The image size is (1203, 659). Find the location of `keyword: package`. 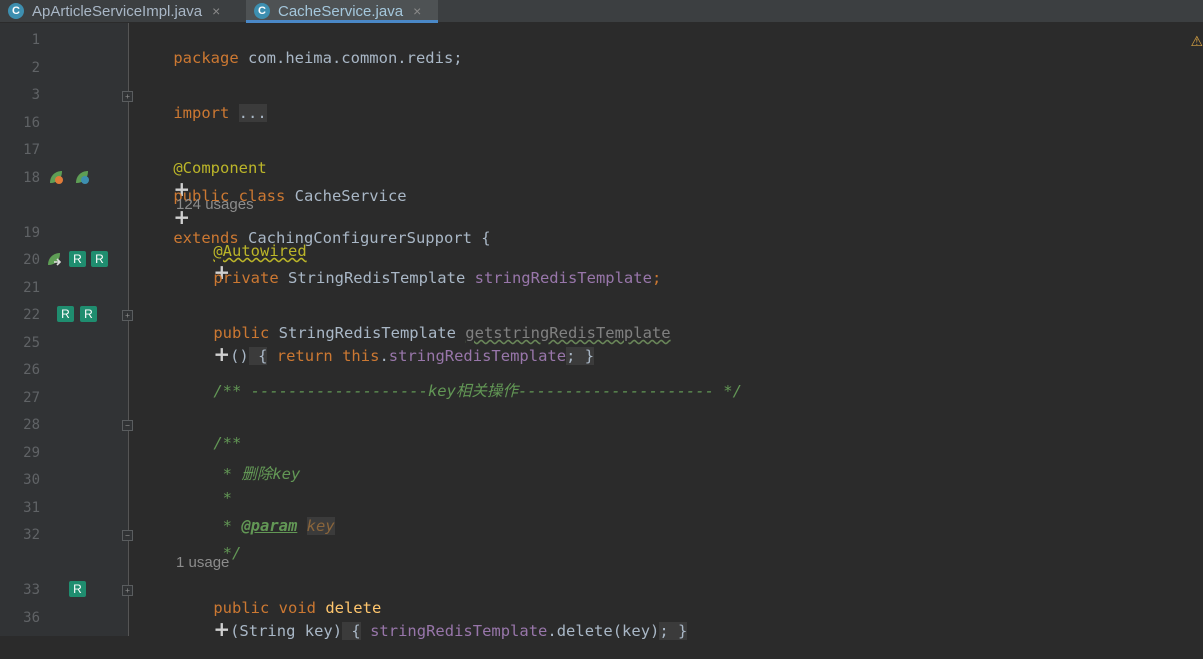

keyword: package is located at coordinates (206, 58).